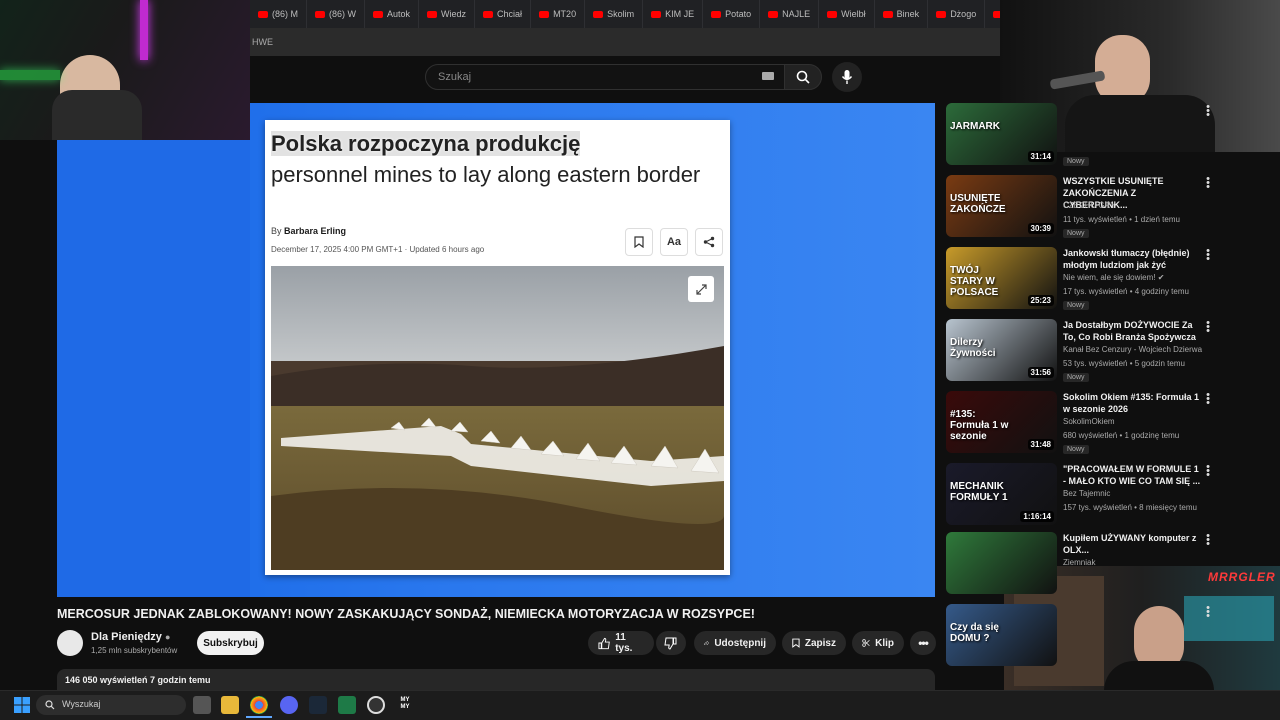  I want to click on recommended-video: JARMARK 31:14 Nowy • • •, so click(1106, 136).